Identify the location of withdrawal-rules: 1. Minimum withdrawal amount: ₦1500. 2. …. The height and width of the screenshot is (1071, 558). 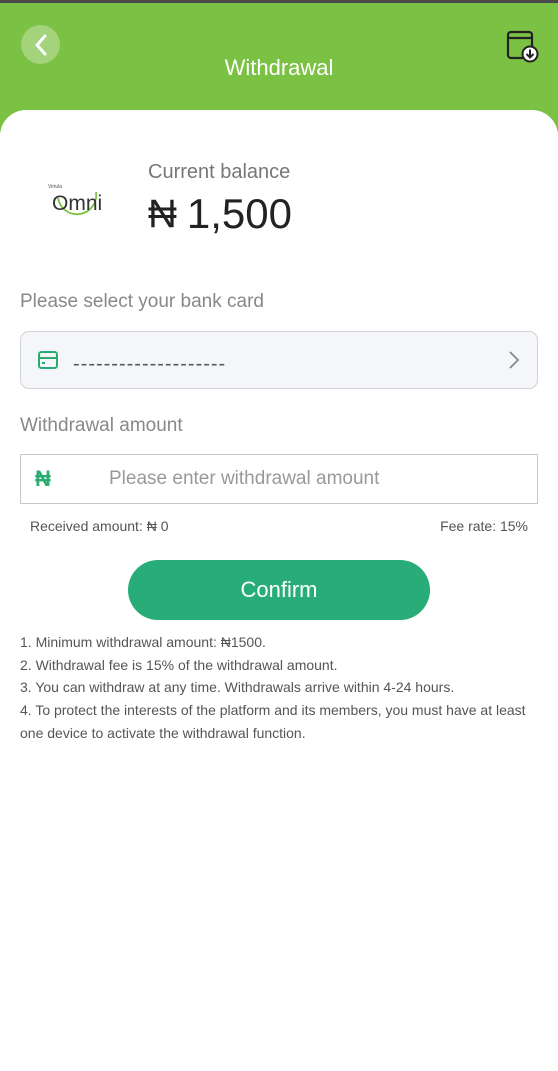
(280, 688).